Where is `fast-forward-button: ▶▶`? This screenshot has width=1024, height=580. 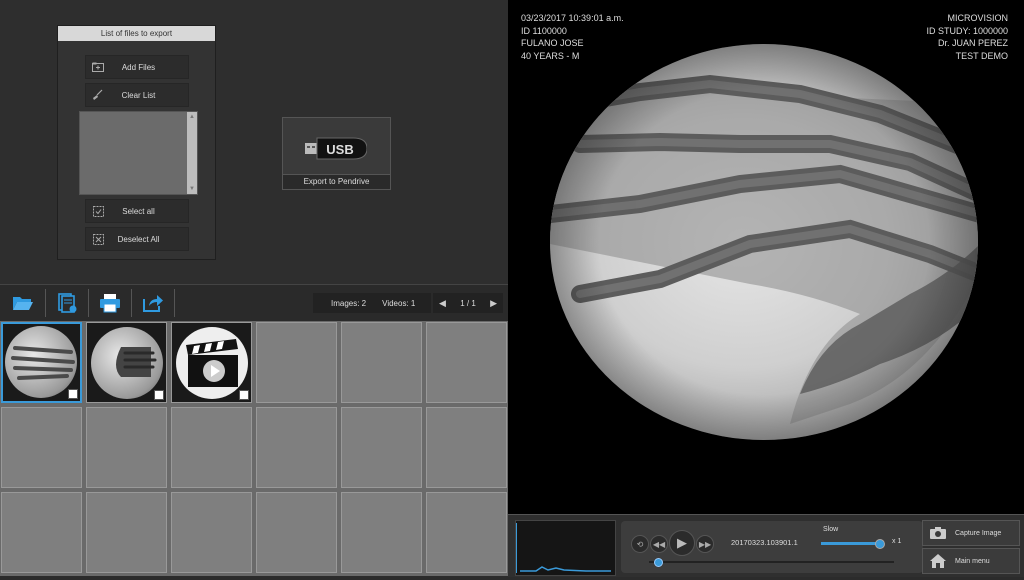 fast-forward-button: ▶▶ is located at coordinates (705, 544).